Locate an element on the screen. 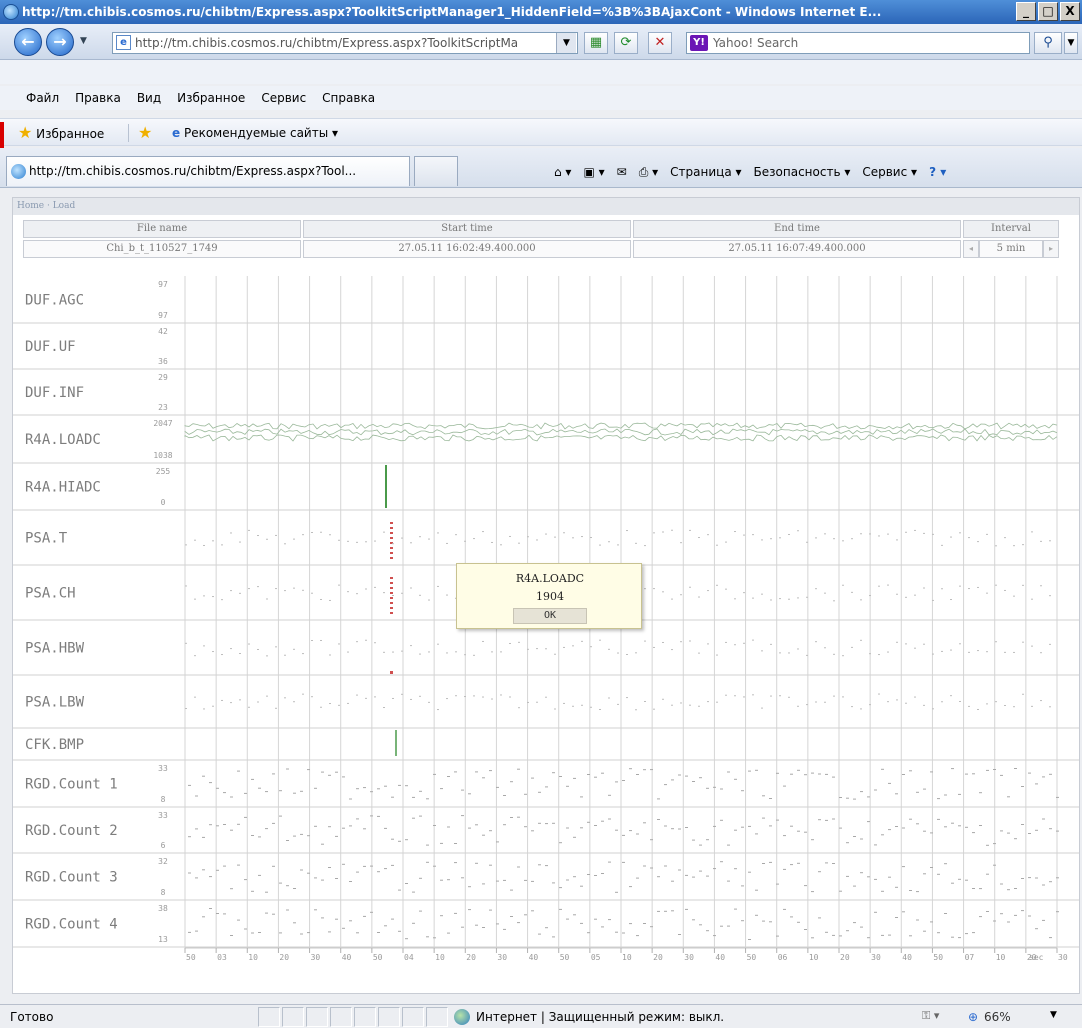 The image size is (1082, 1028). new-tab-button is located at coordinates (436, 171).